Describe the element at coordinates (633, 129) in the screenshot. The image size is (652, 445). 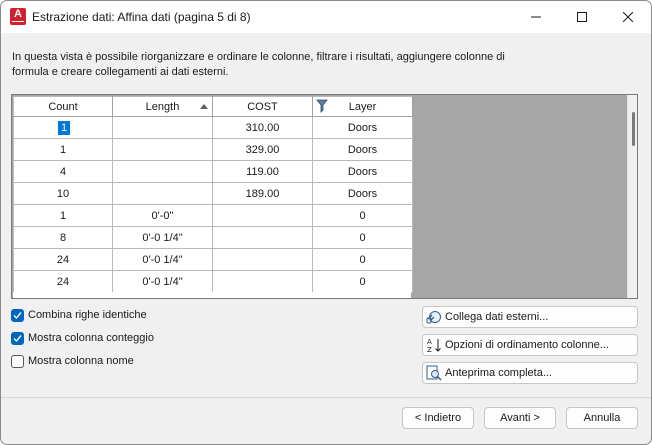
I see `scrollbar-thumb` at that location.